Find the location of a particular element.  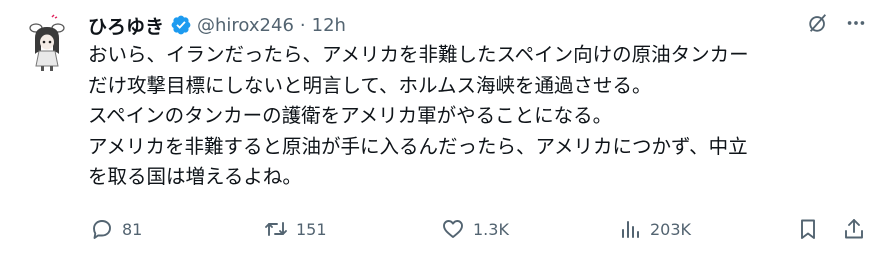

repost-count: 151 is located at coordinates (311, 229).